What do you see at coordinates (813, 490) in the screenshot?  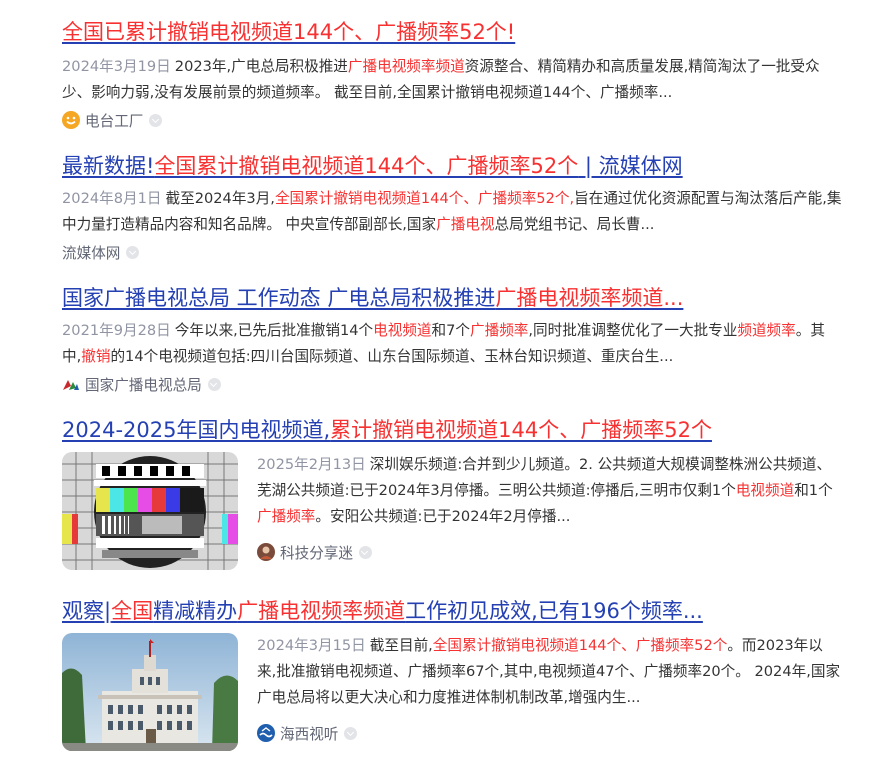 I see `text-run: 和1个` at bounding box center [813, 490].